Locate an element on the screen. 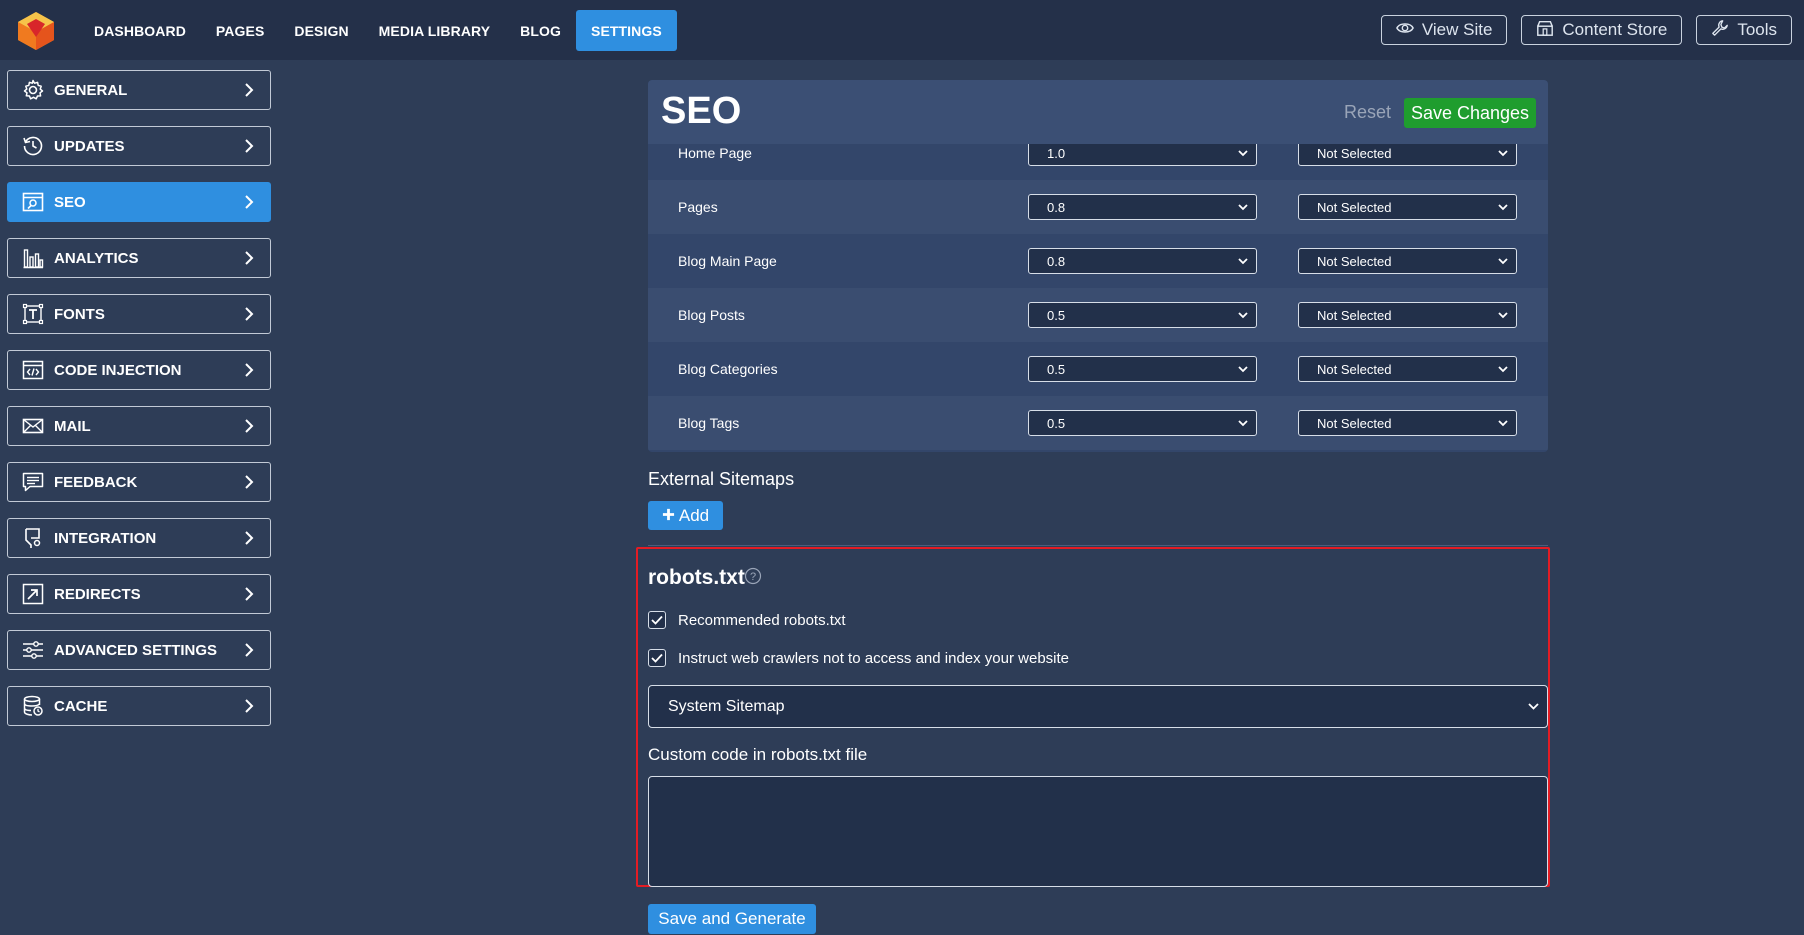 Image resolution: width=1804 pixels, height=935 pixels. sidebar-item-fonts: FONTS is located at coordinates (139, 314).